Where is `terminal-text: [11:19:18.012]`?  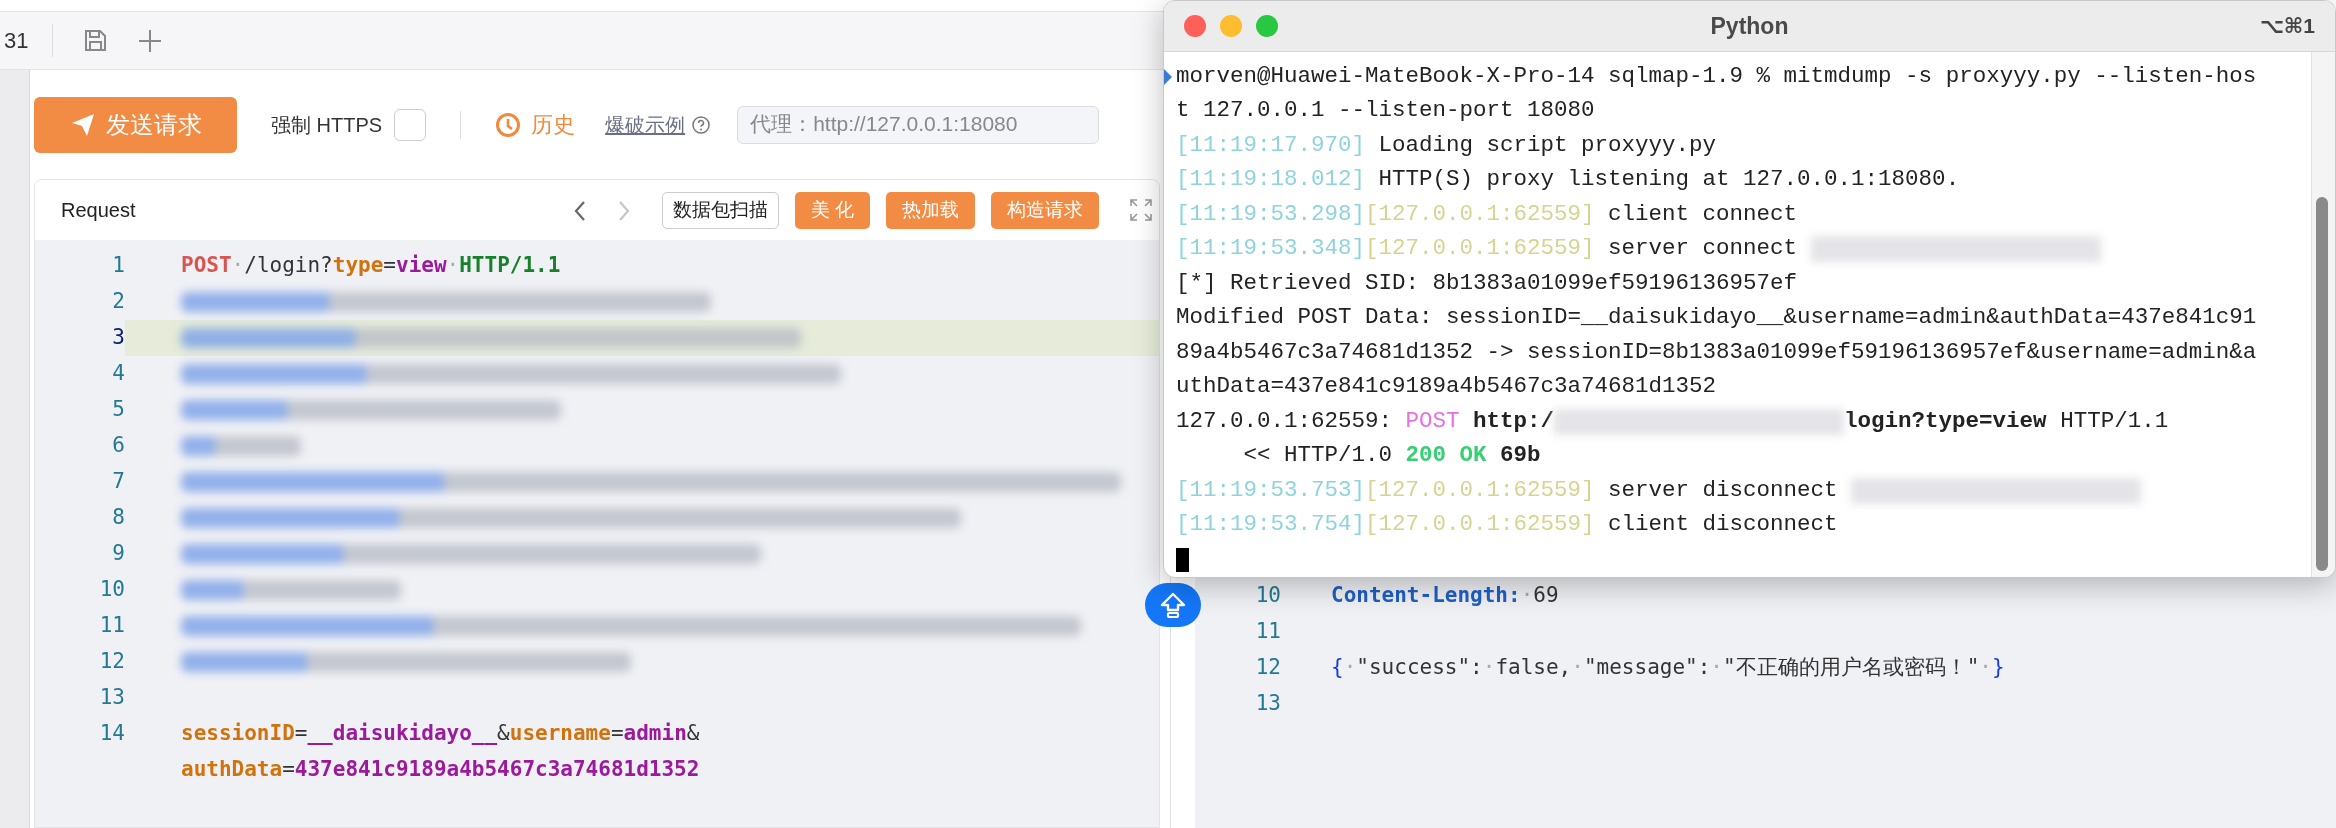
terminal-text: [11:19:18.012] is located at coordinates (1271, 180).